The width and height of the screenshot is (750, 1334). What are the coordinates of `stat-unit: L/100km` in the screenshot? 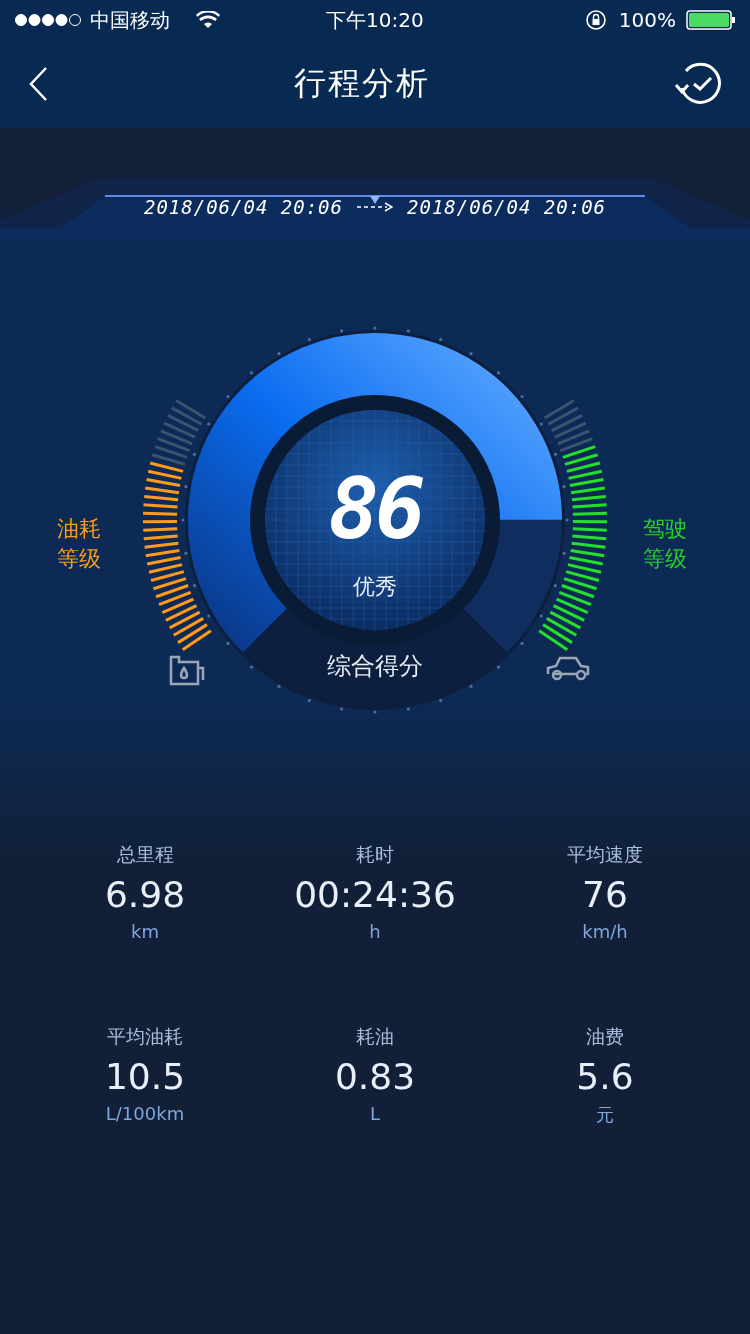 It's located at (145, 1113).